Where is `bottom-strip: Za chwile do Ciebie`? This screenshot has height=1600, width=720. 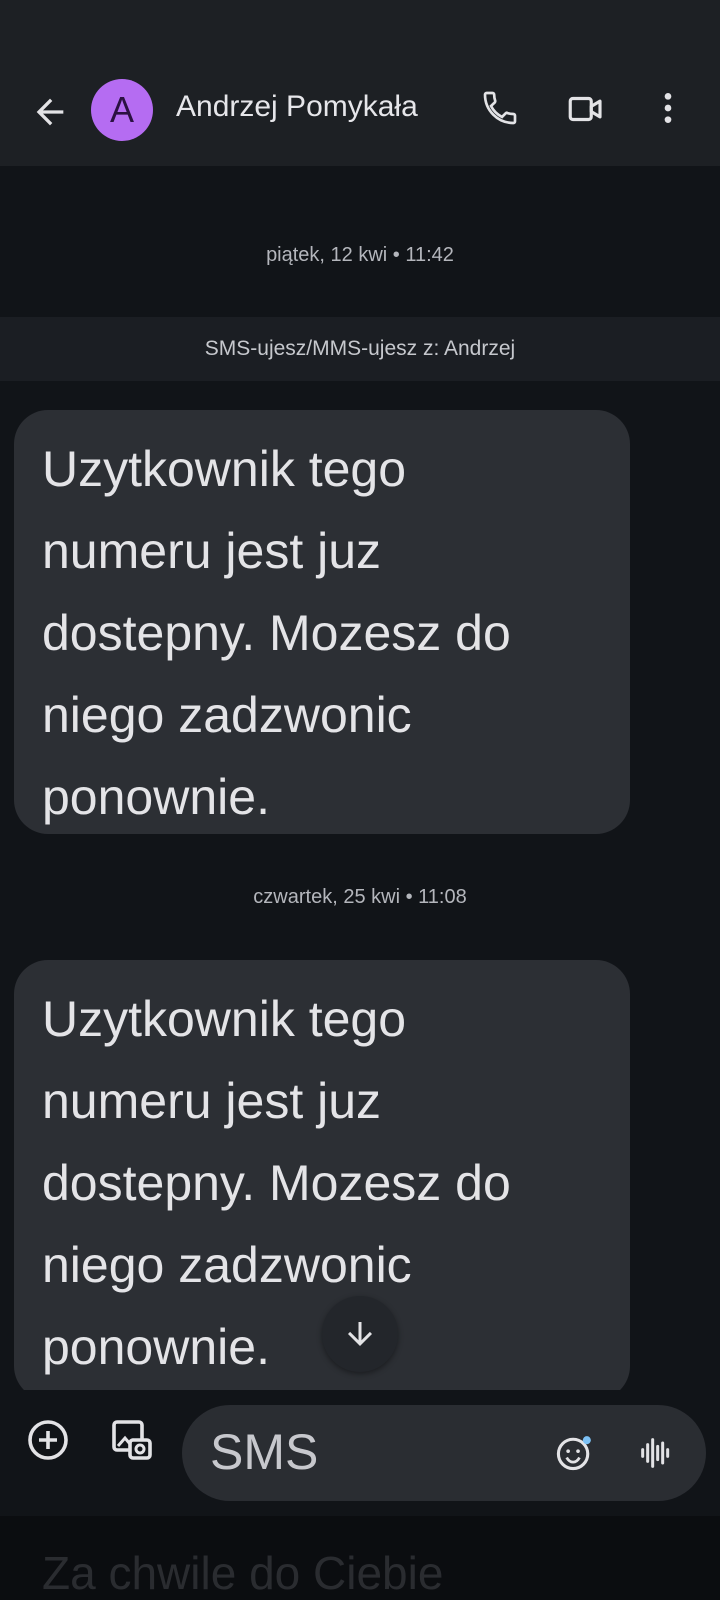
bottom-strip: Za chwile do Ciebie is located at coordinates (360, 1558).